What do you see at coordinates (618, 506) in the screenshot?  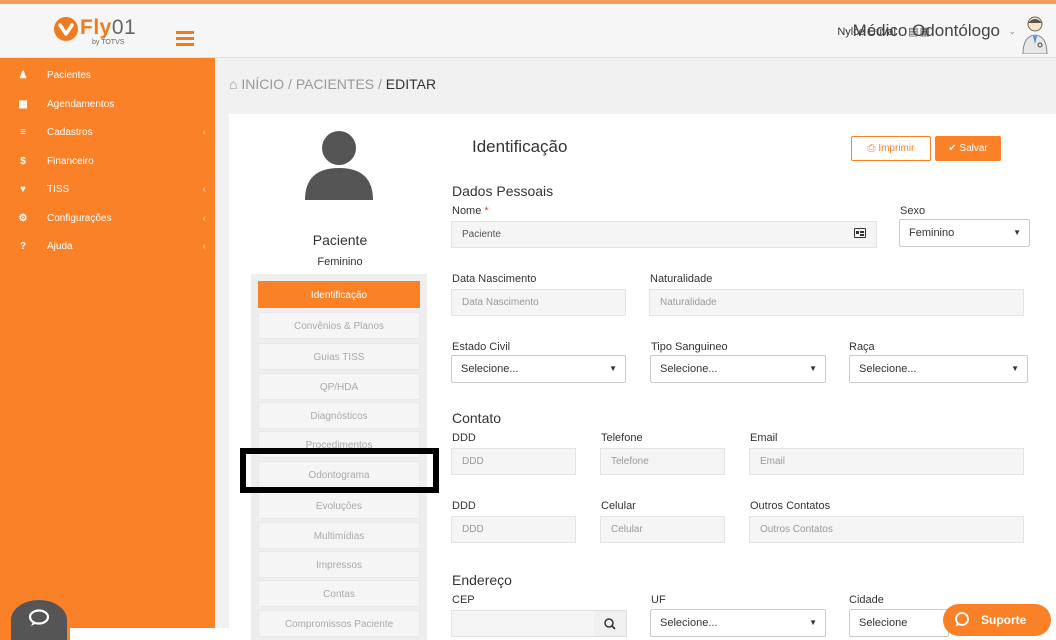 I see `celular-label: Celular` at bounding box center [618, 506].